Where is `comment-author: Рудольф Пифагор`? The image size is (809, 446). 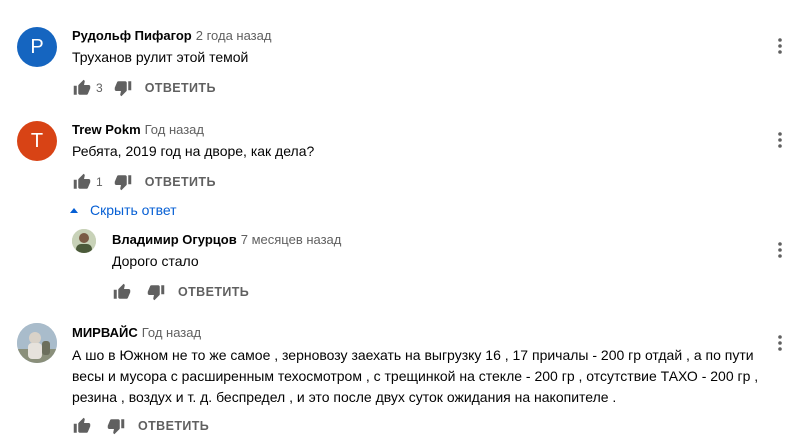
comment-author: Рудольф Пифагор is located at coordinates (132, 35).